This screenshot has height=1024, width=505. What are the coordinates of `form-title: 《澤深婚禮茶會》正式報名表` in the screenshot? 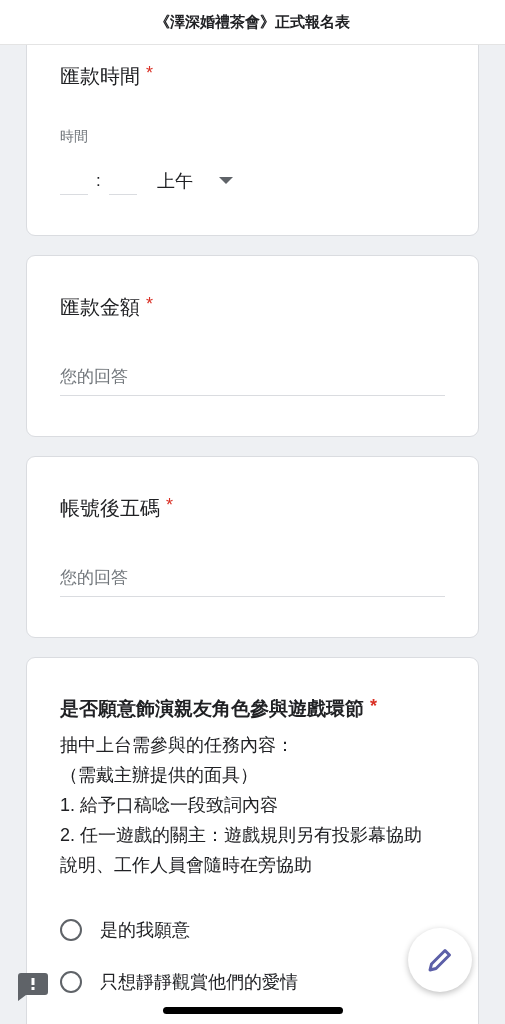 It's located at (252, 22).